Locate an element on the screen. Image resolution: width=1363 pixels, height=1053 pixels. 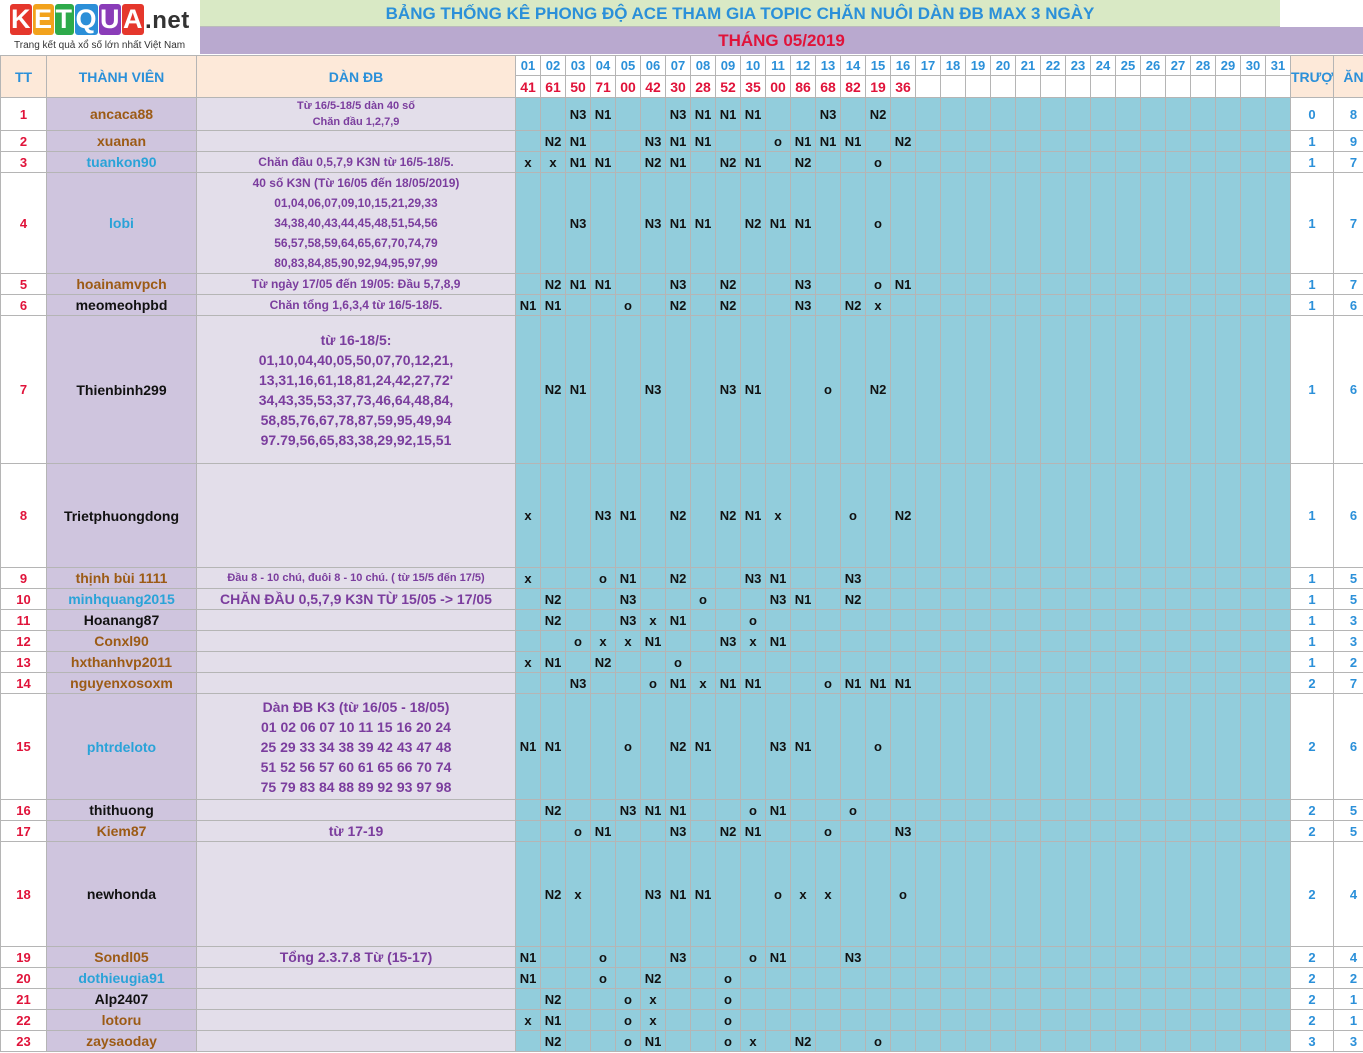
day-cell: N3 is located at coordinates (778, 599).